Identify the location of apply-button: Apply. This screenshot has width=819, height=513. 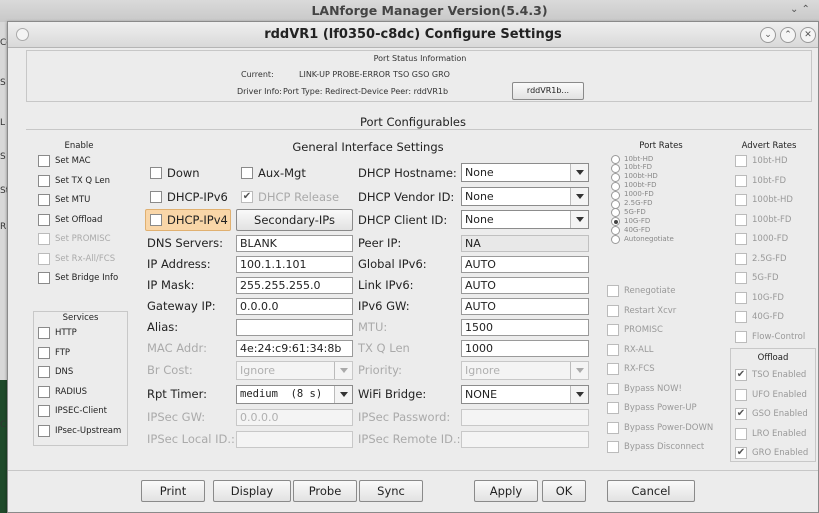
(506, 491).